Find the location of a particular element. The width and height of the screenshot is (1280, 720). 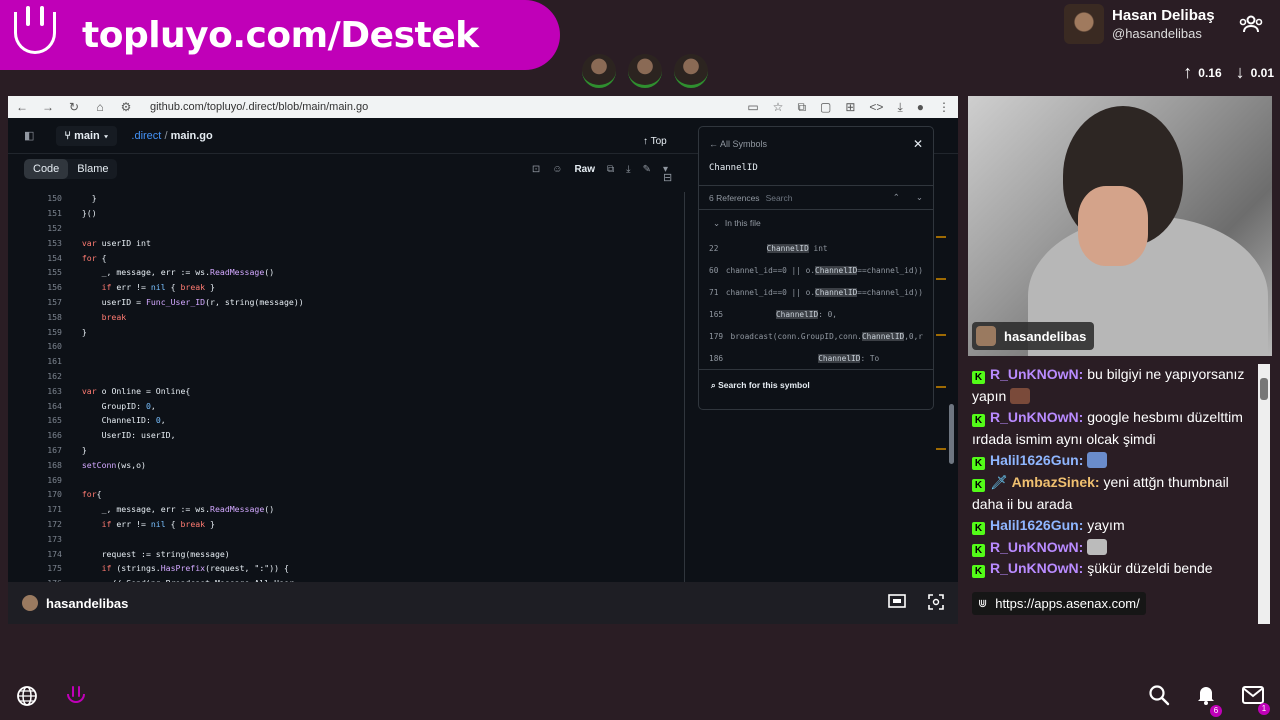

reference-row: 165 ChannelID: 0, is located at coordinates (816, 314).